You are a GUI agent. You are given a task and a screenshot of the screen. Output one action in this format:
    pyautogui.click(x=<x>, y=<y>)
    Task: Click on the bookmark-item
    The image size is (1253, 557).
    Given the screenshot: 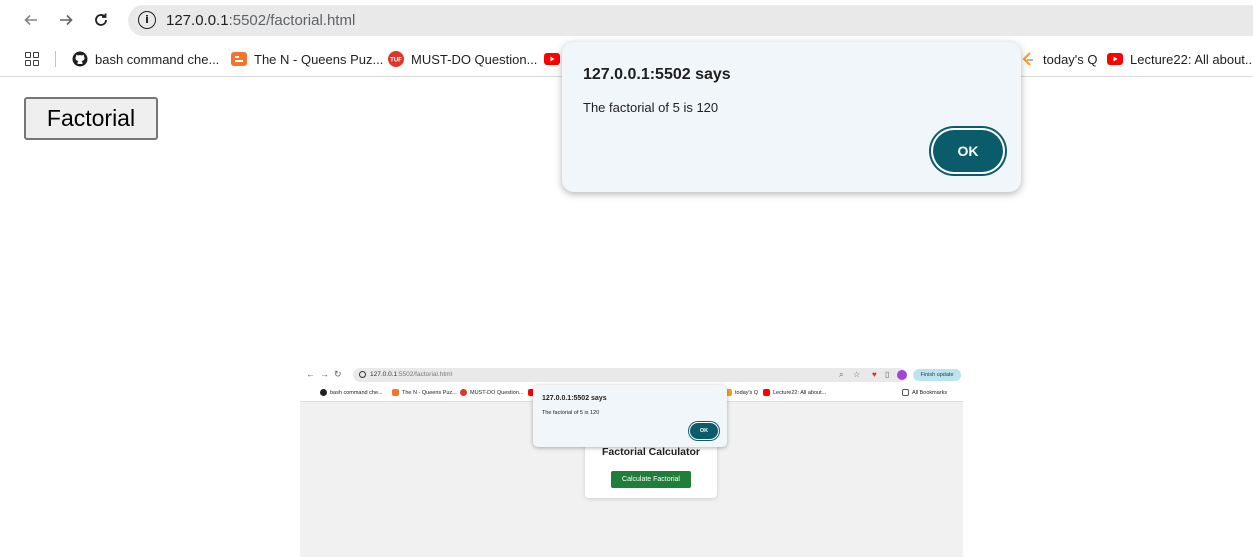 What is the action you would take?
    pyautogui.click(x=552, y=59)
    